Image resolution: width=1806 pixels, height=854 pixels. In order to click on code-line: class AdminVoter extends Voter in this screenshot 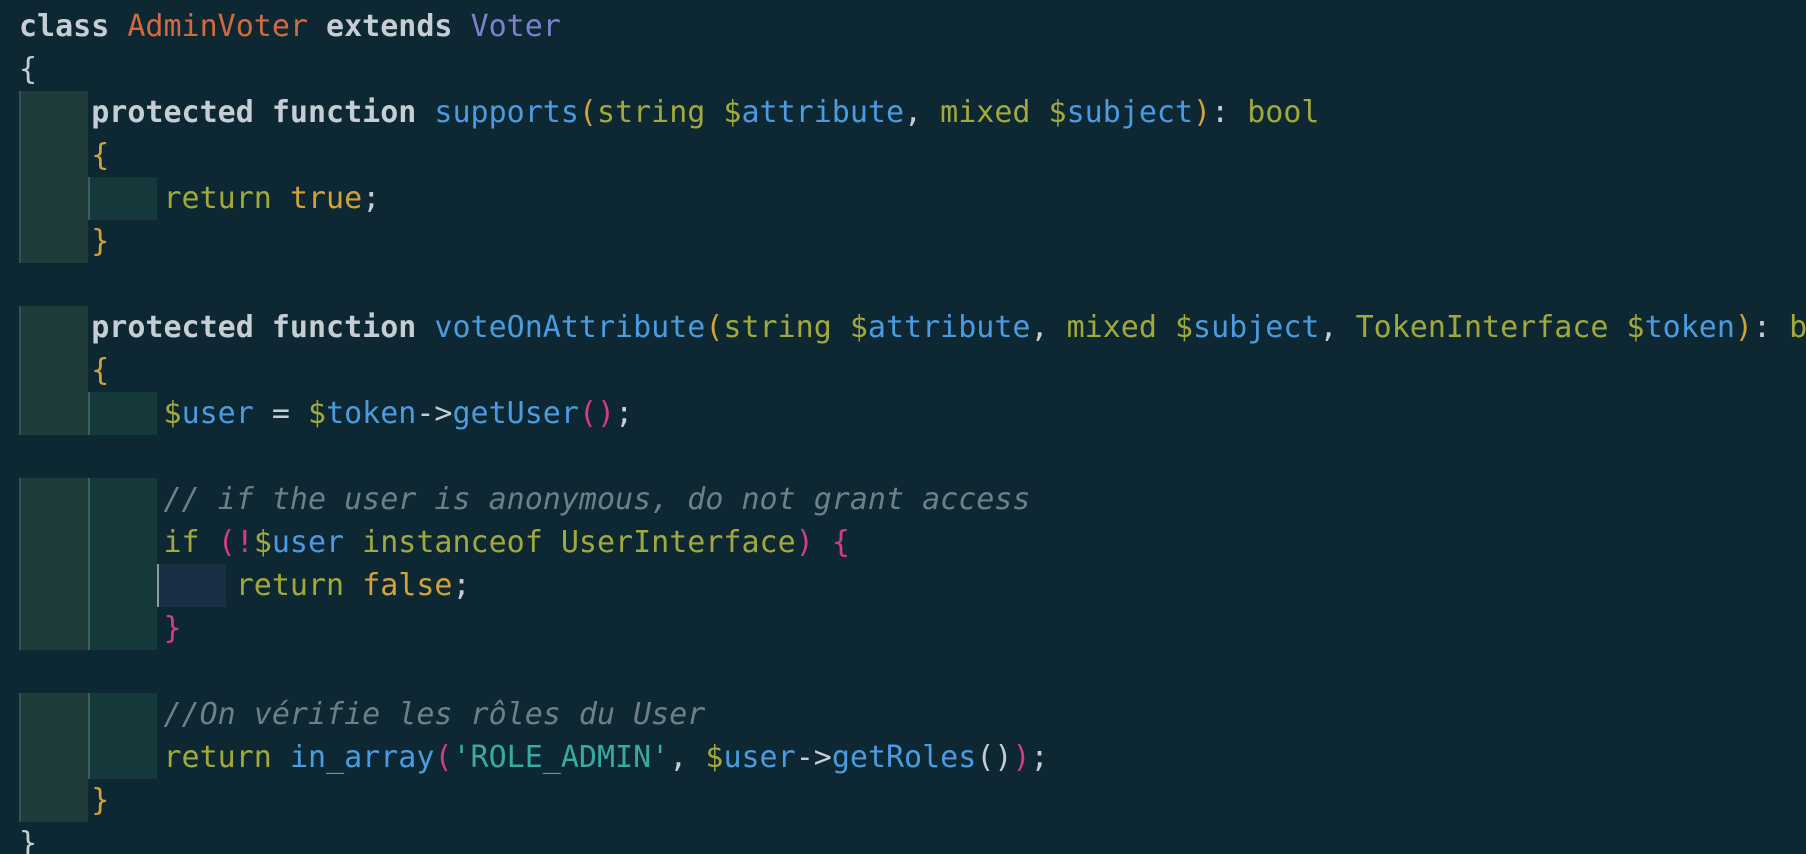, I will do `click(290, 26)`.